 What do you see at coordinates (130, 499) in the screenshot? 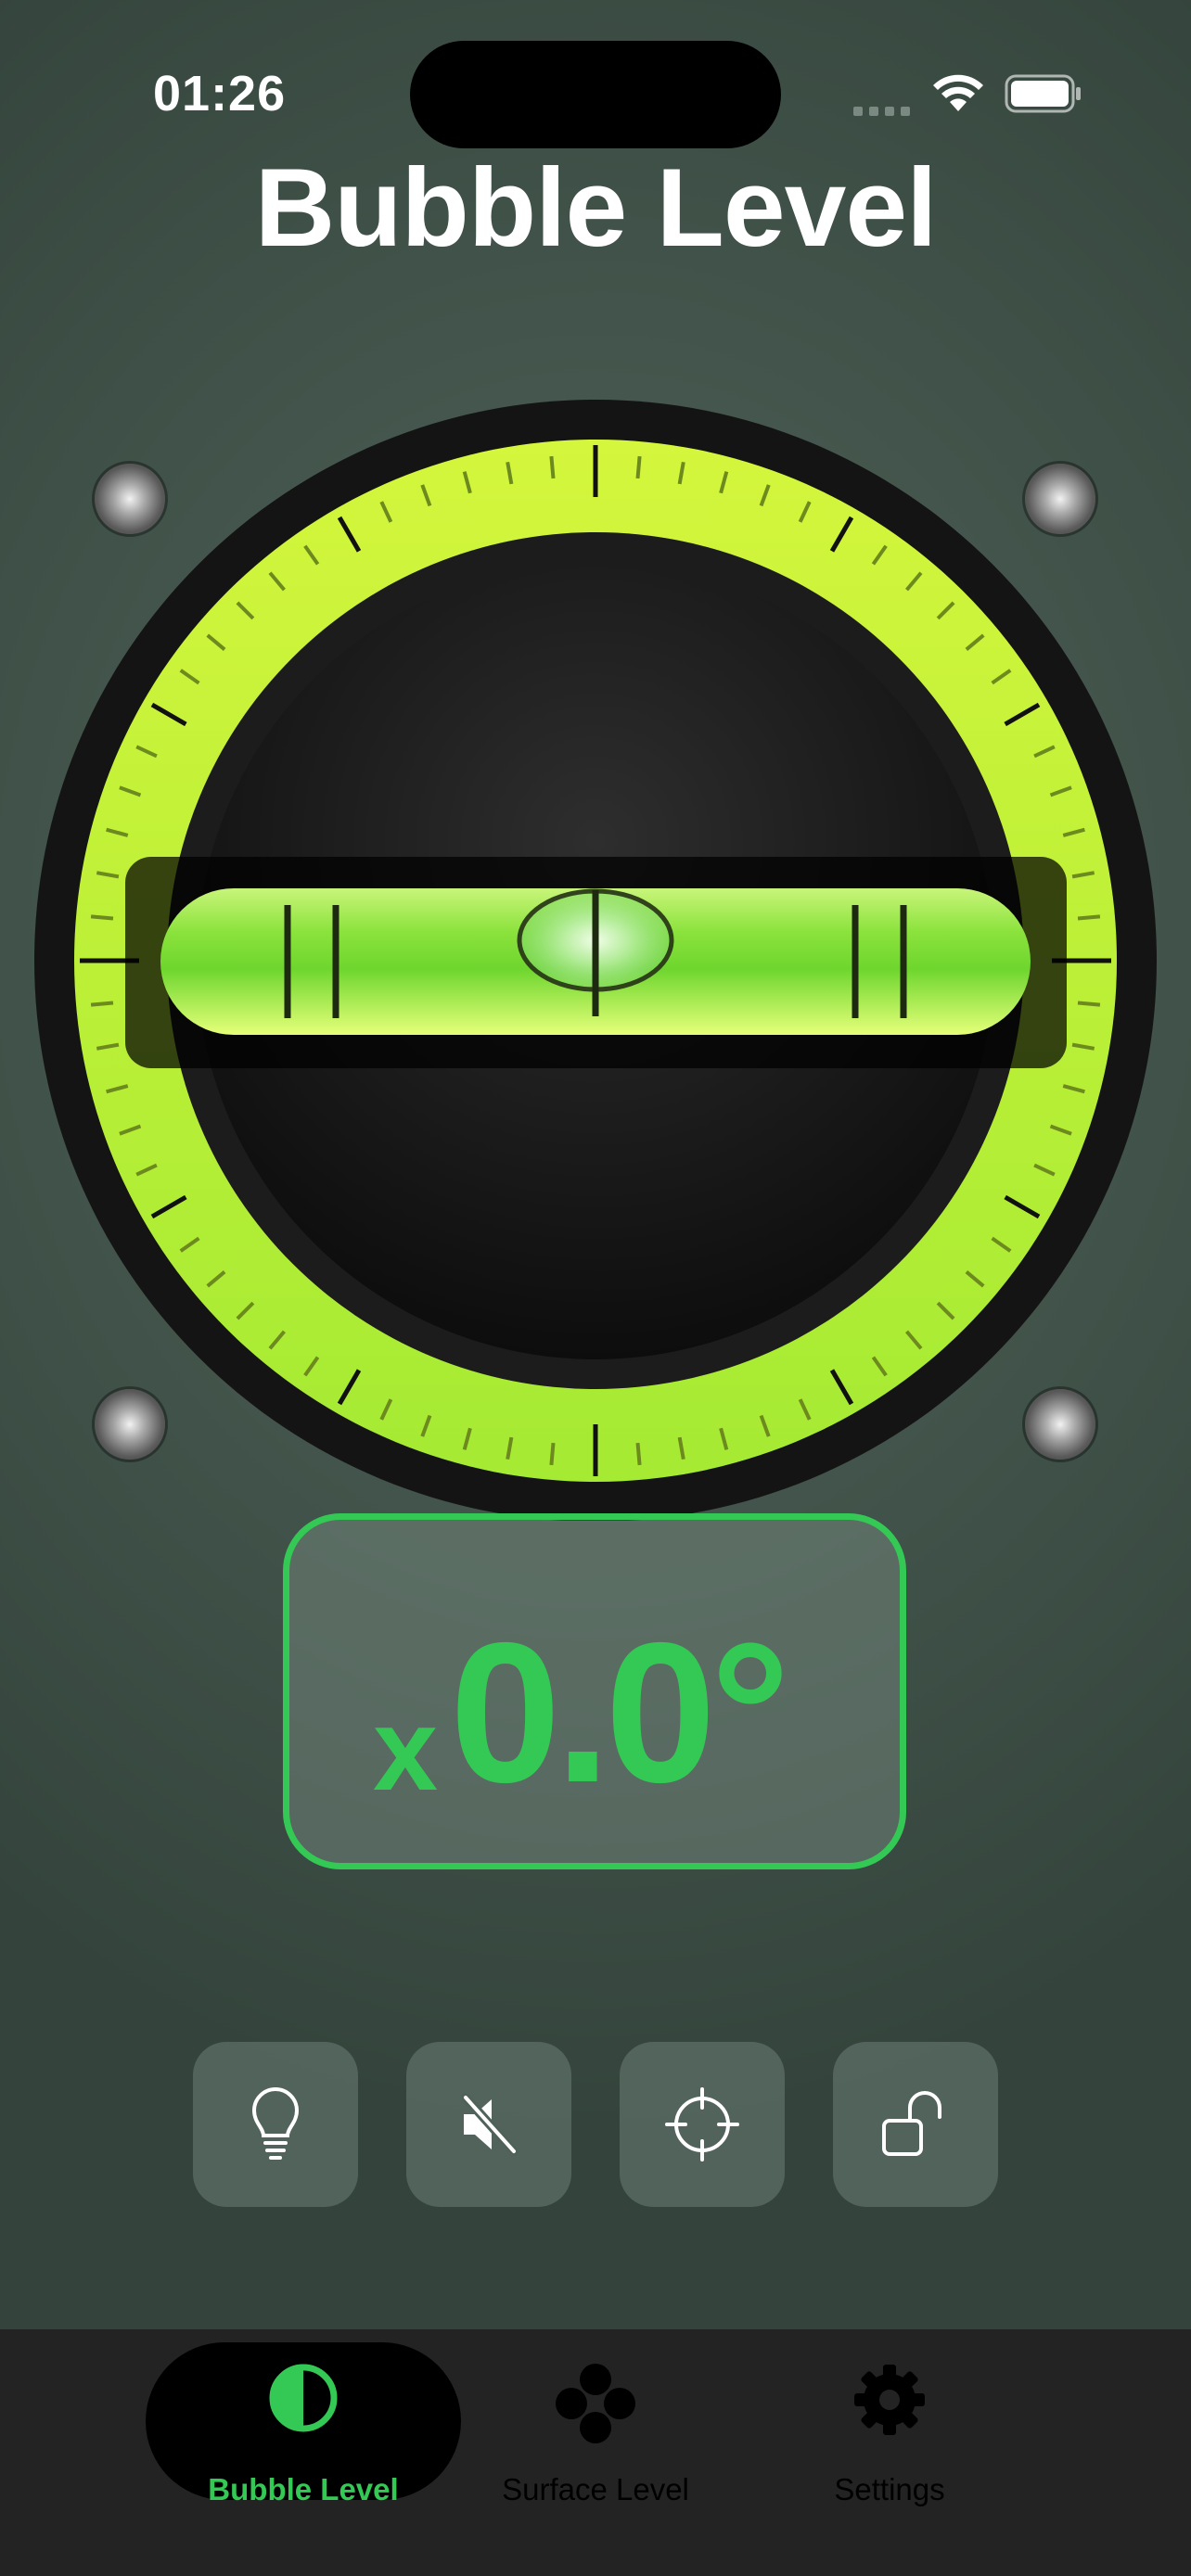
I see `rivet-top-left` at bounding box center [130, 499].